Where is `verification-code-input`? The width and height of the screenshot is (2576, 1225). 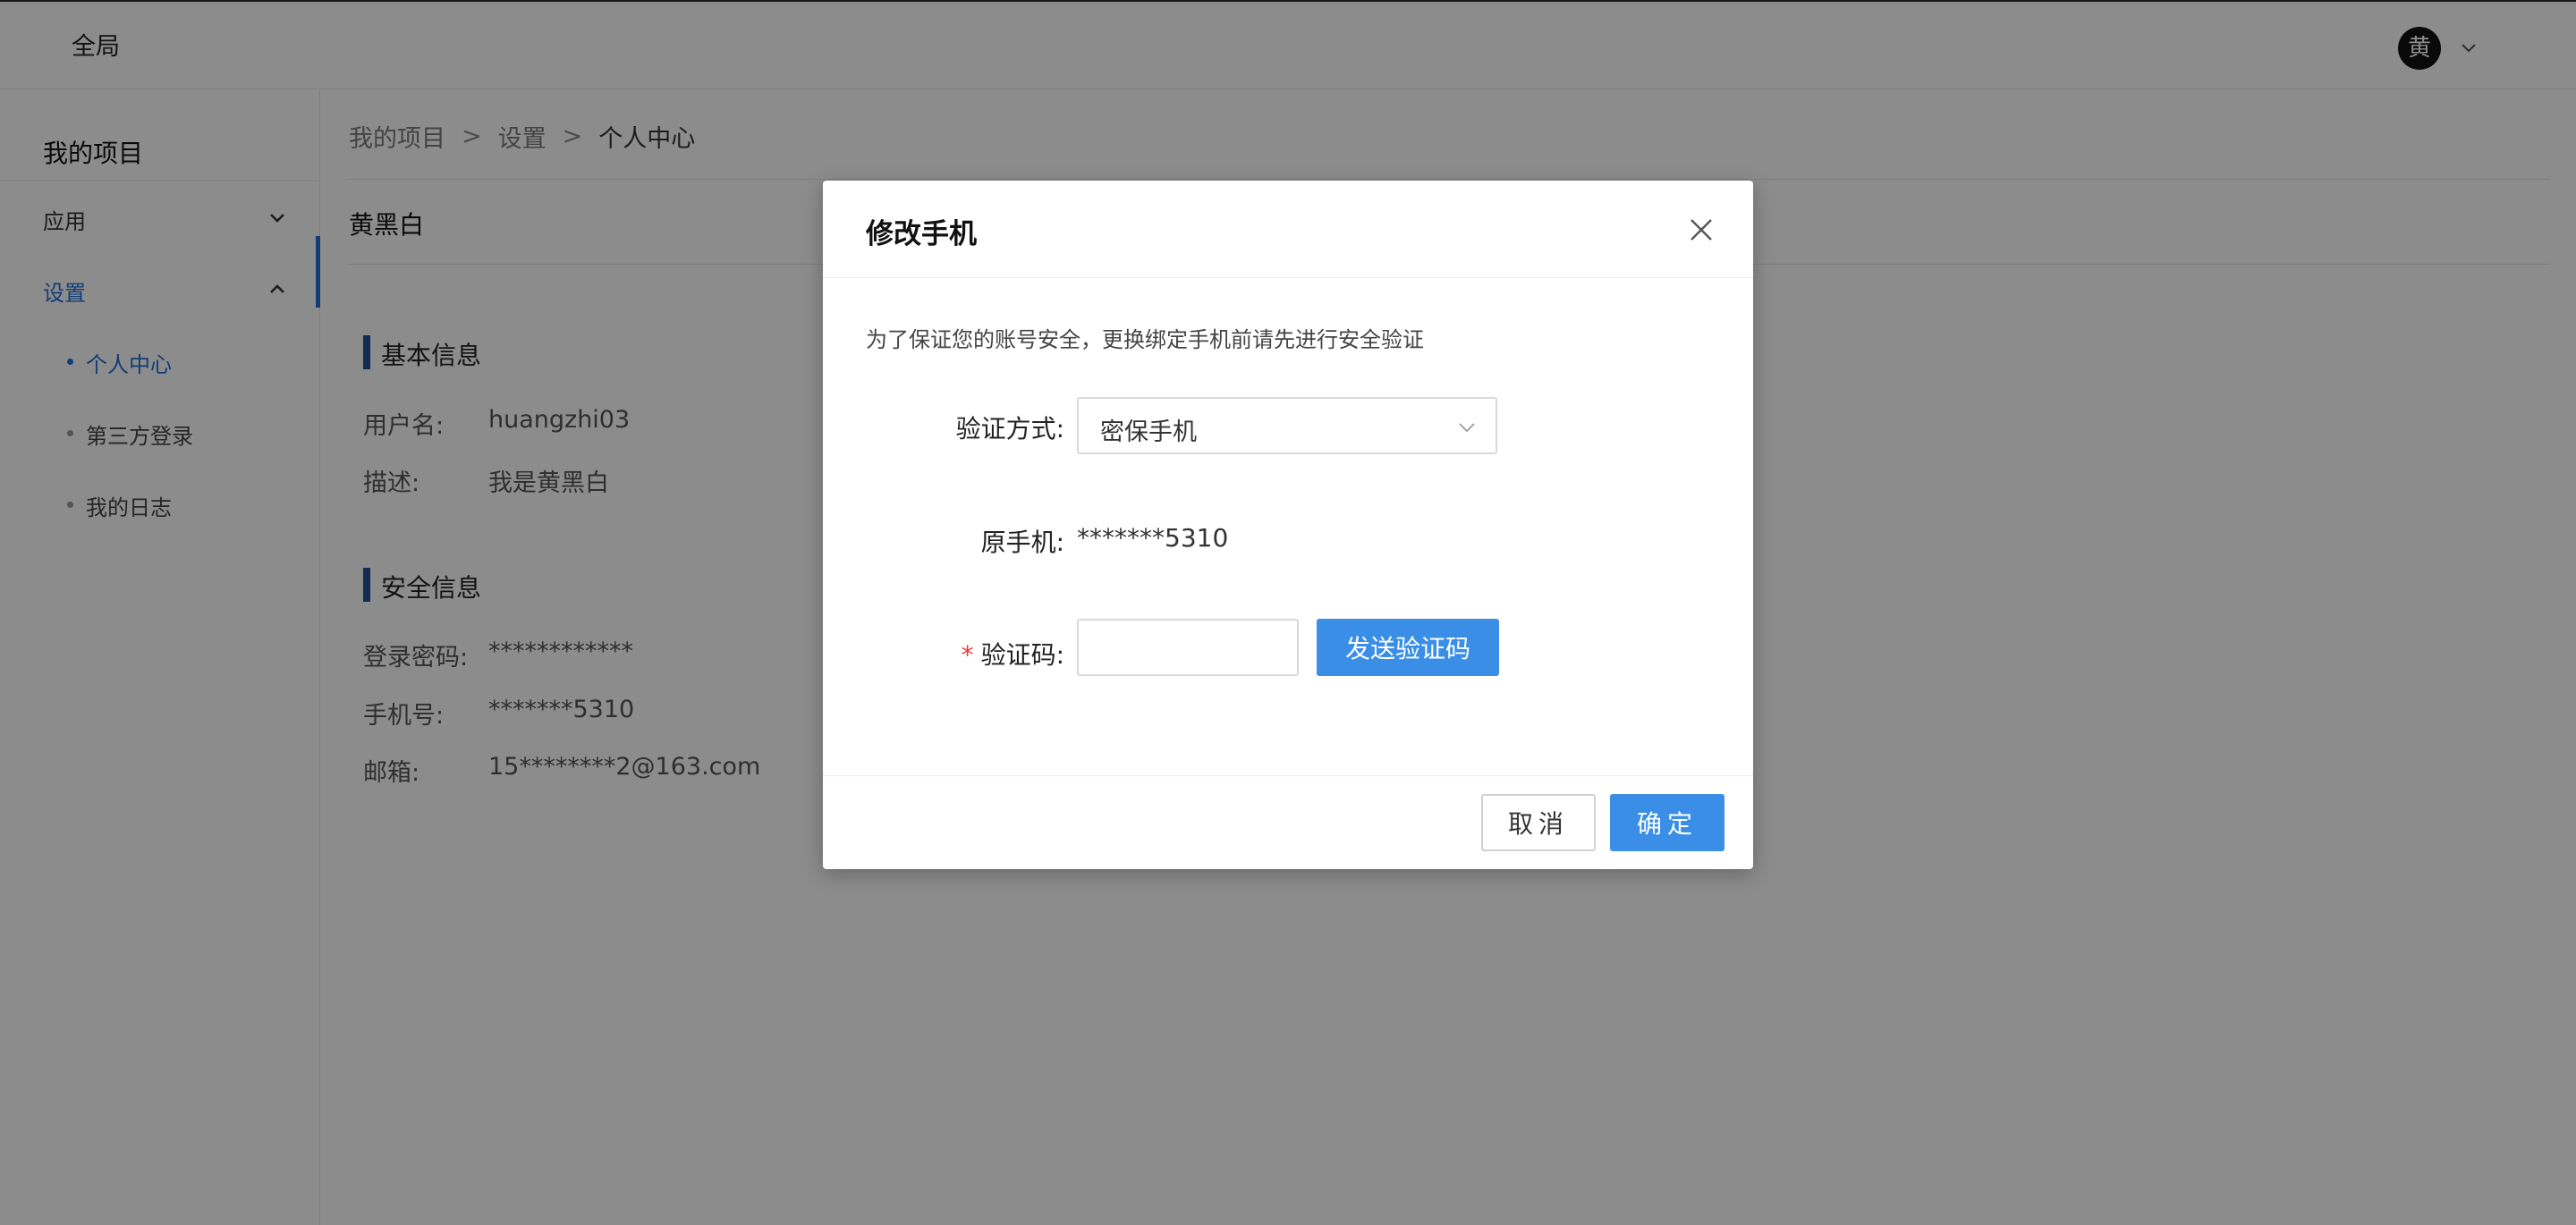
verification-code-input is located at coordinates (1188, 647).